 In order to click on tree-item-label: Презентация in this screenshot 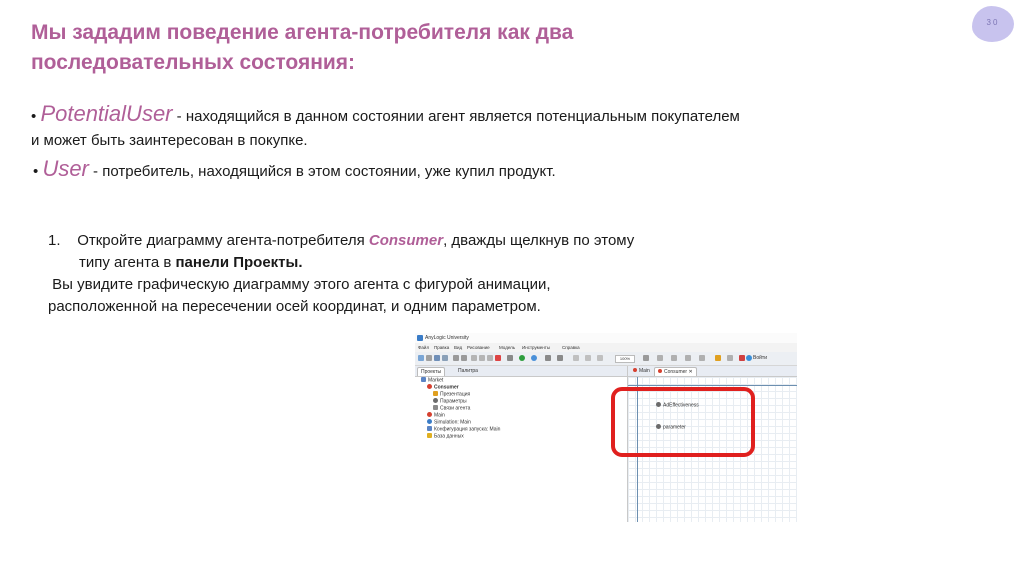, I will do `click(455, 394)`.